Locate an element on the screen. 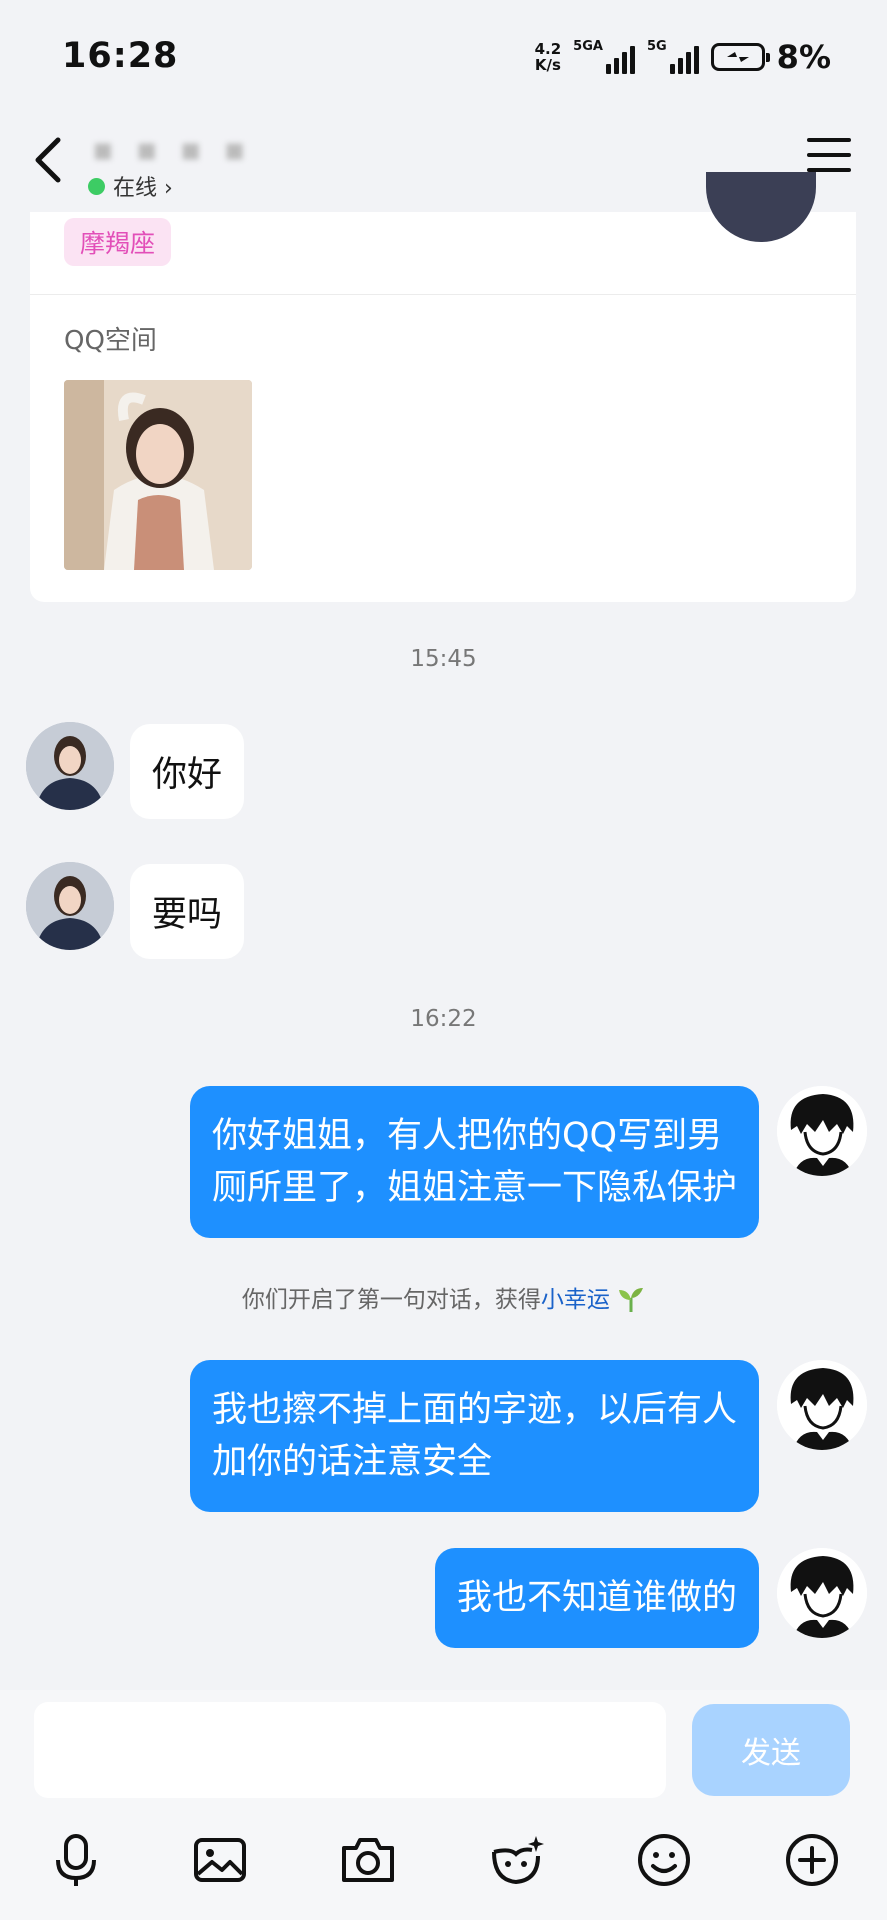  message-line: 加你的话注意安全 is located at coordinates (351, 1462).